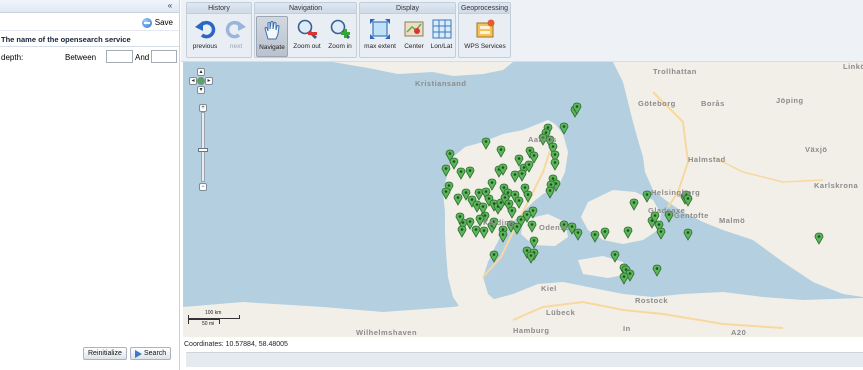 The image size is (863, 370). Describe the element at coordinates (236, 36) in the screenshot. I see `next-button: next` at that location.